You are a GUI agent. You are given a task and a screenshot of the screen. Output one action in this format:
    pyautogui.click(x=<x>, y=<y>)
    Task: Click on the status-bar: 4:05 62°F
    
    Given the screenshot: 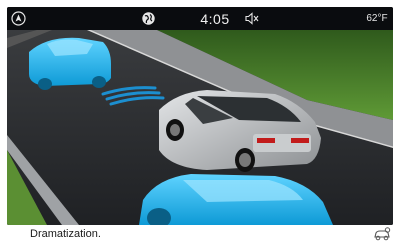 What is the action you would take?
    pyautogui.click(x=200, y=18)
    